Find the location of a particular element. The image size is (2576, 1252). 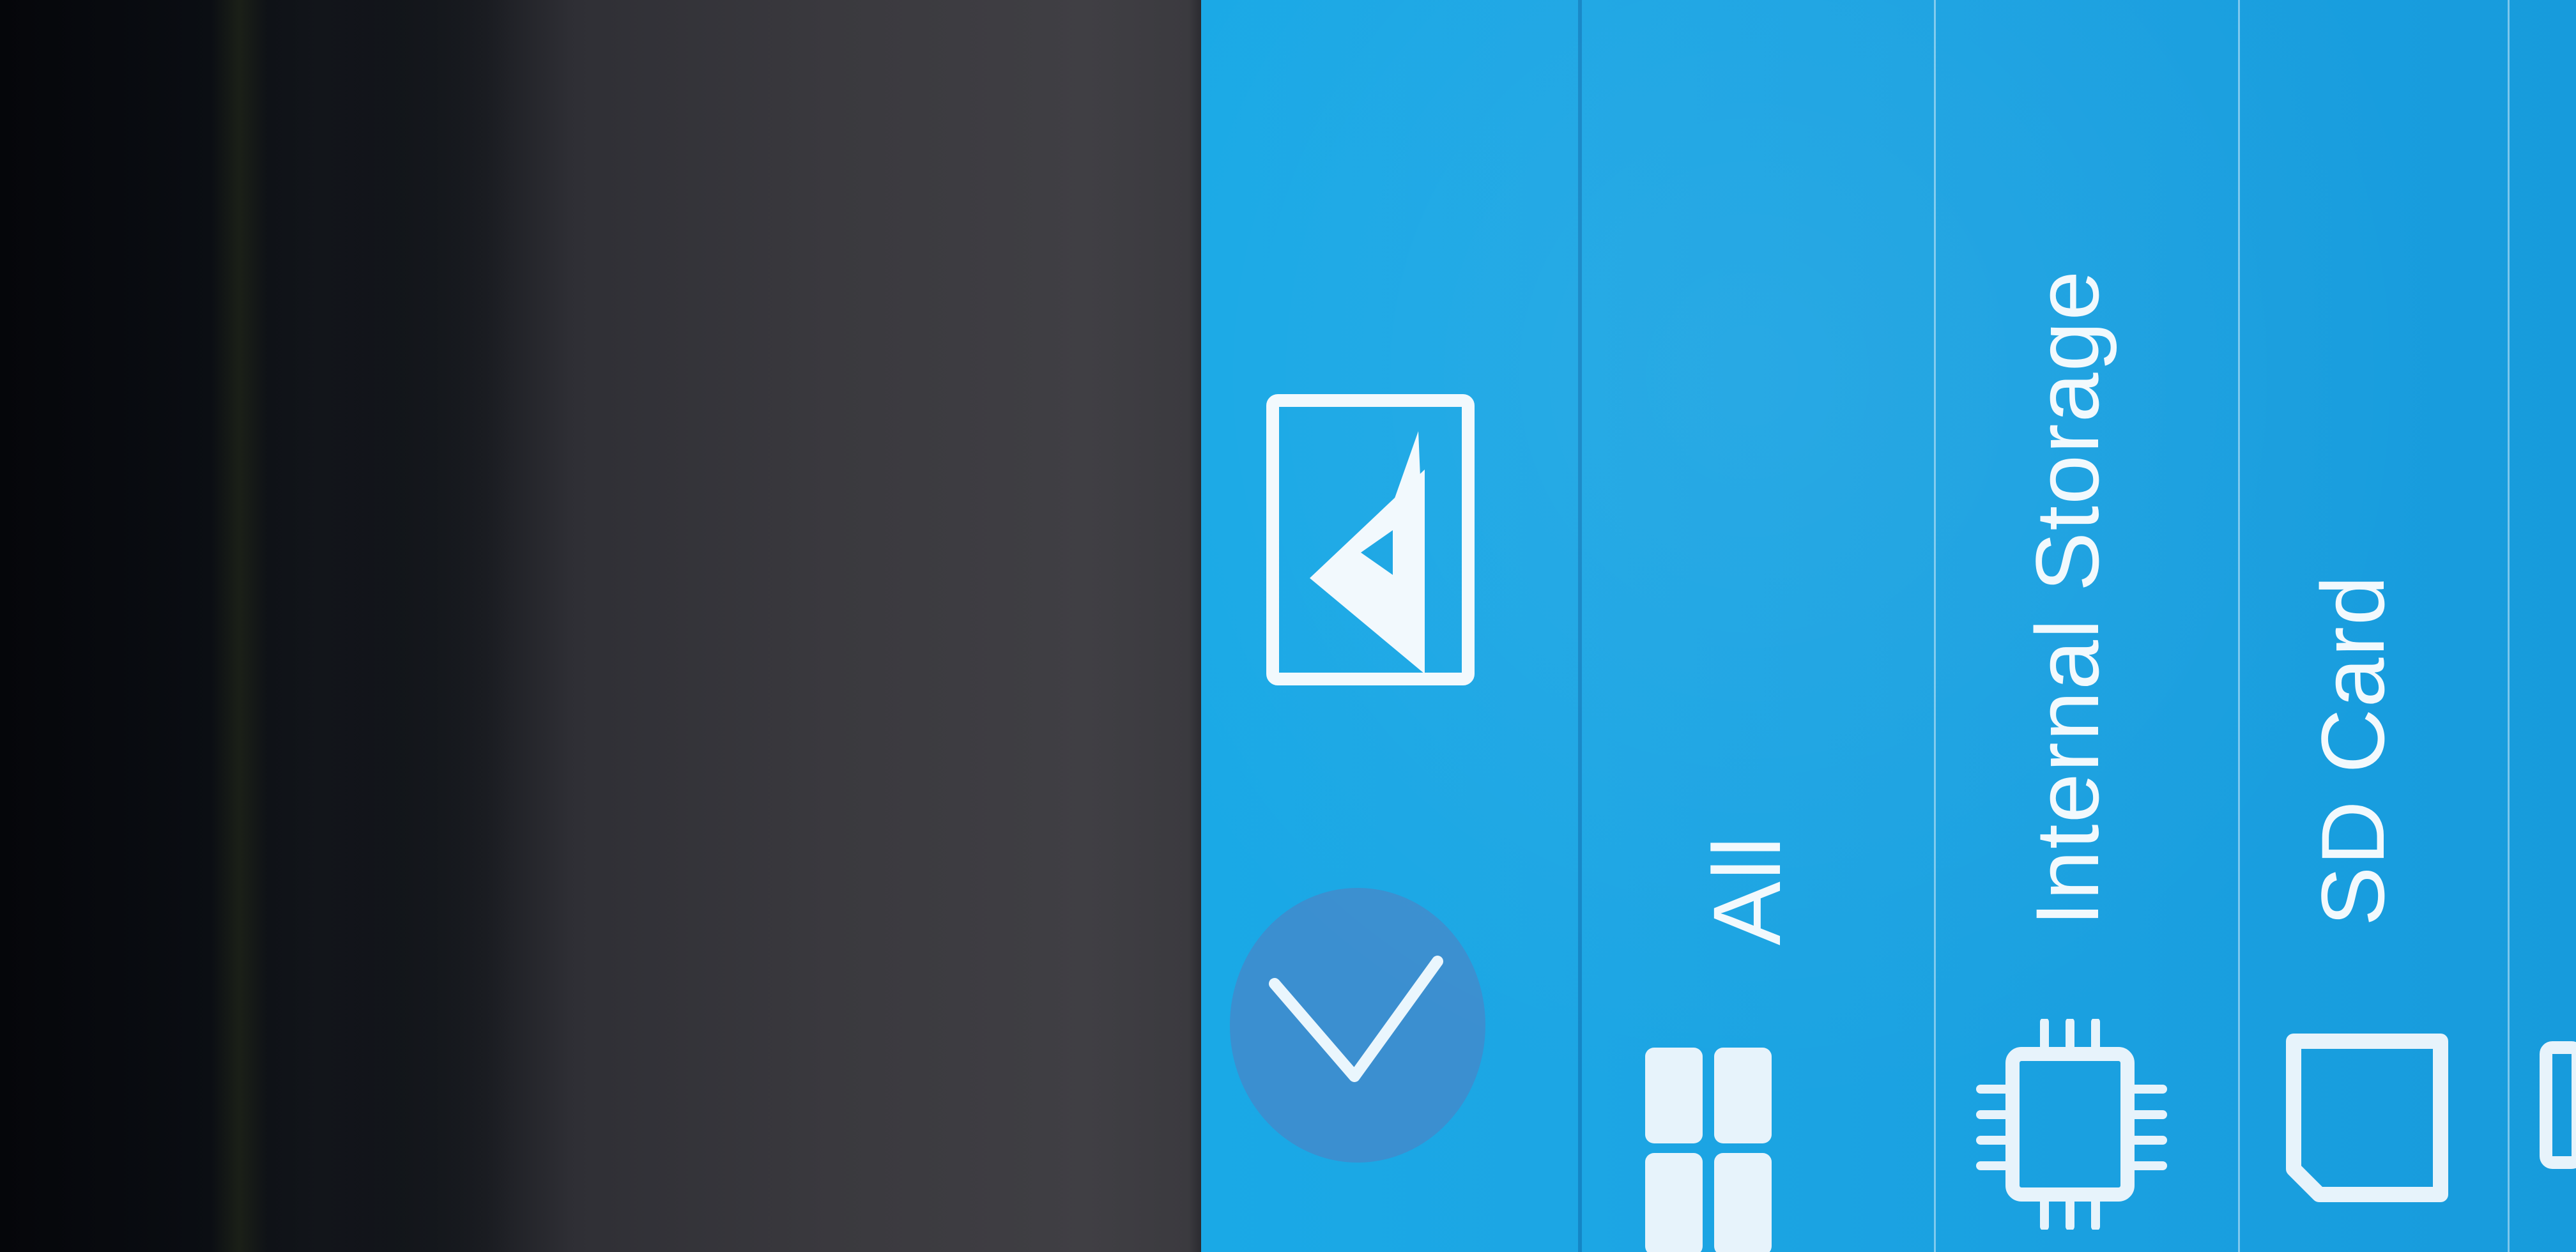

chip-icon is located at coordinates (2071, 1124).